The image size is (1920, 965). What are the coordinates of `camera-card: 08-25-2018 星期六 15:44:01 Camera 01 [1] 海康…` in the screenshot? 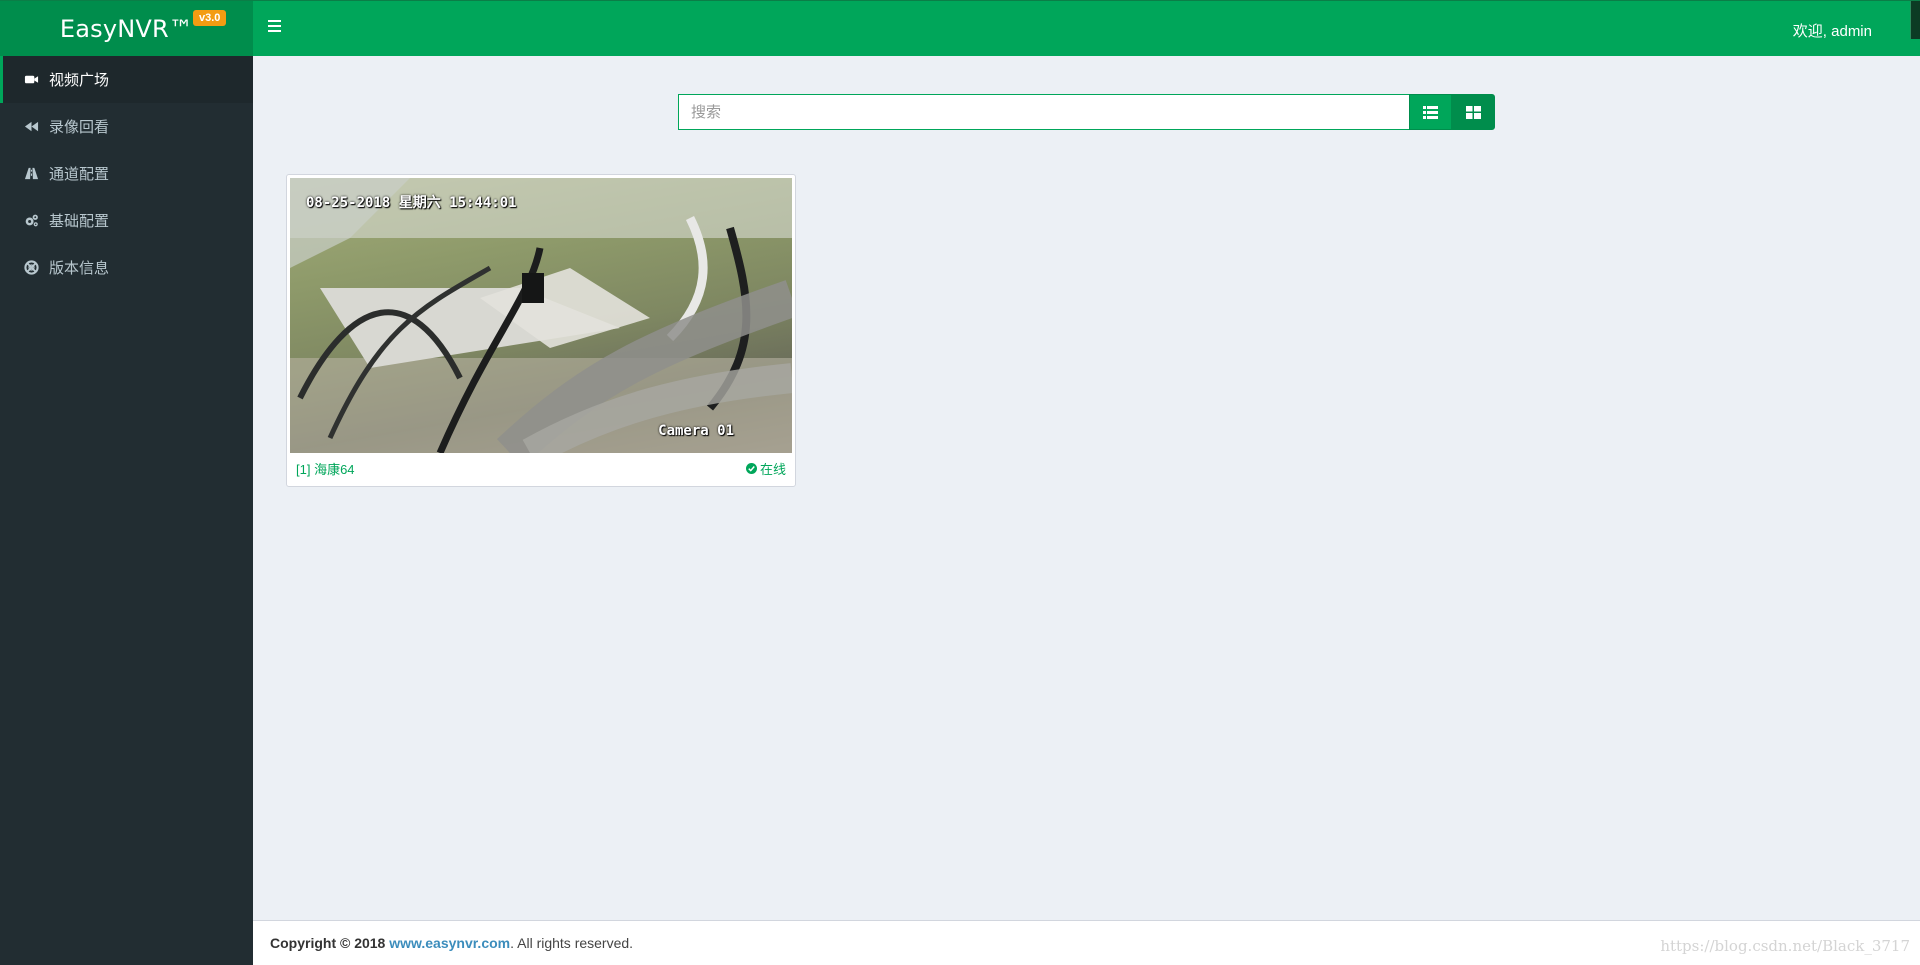 It's located at (541, 330).